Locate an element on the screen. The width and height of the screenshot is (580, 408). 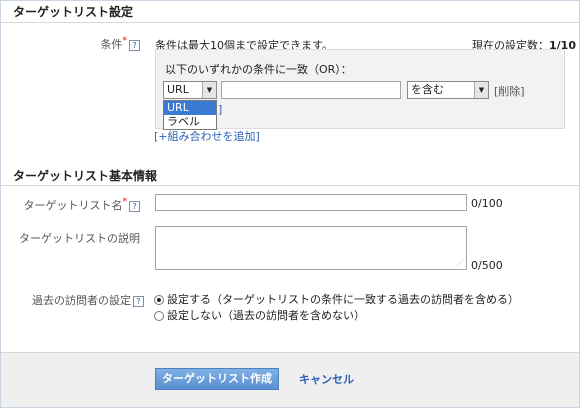
delete-condition-link: [削除] is located at coordinates (509, 91).